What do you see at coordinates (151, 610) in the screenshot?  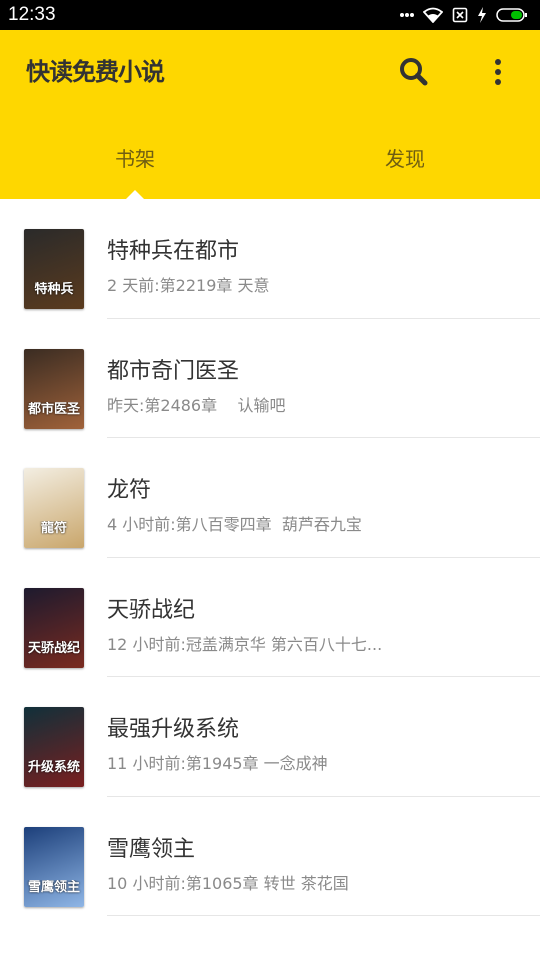 I see `book-title: 天骄战纪` at bounding box center [151, 610].